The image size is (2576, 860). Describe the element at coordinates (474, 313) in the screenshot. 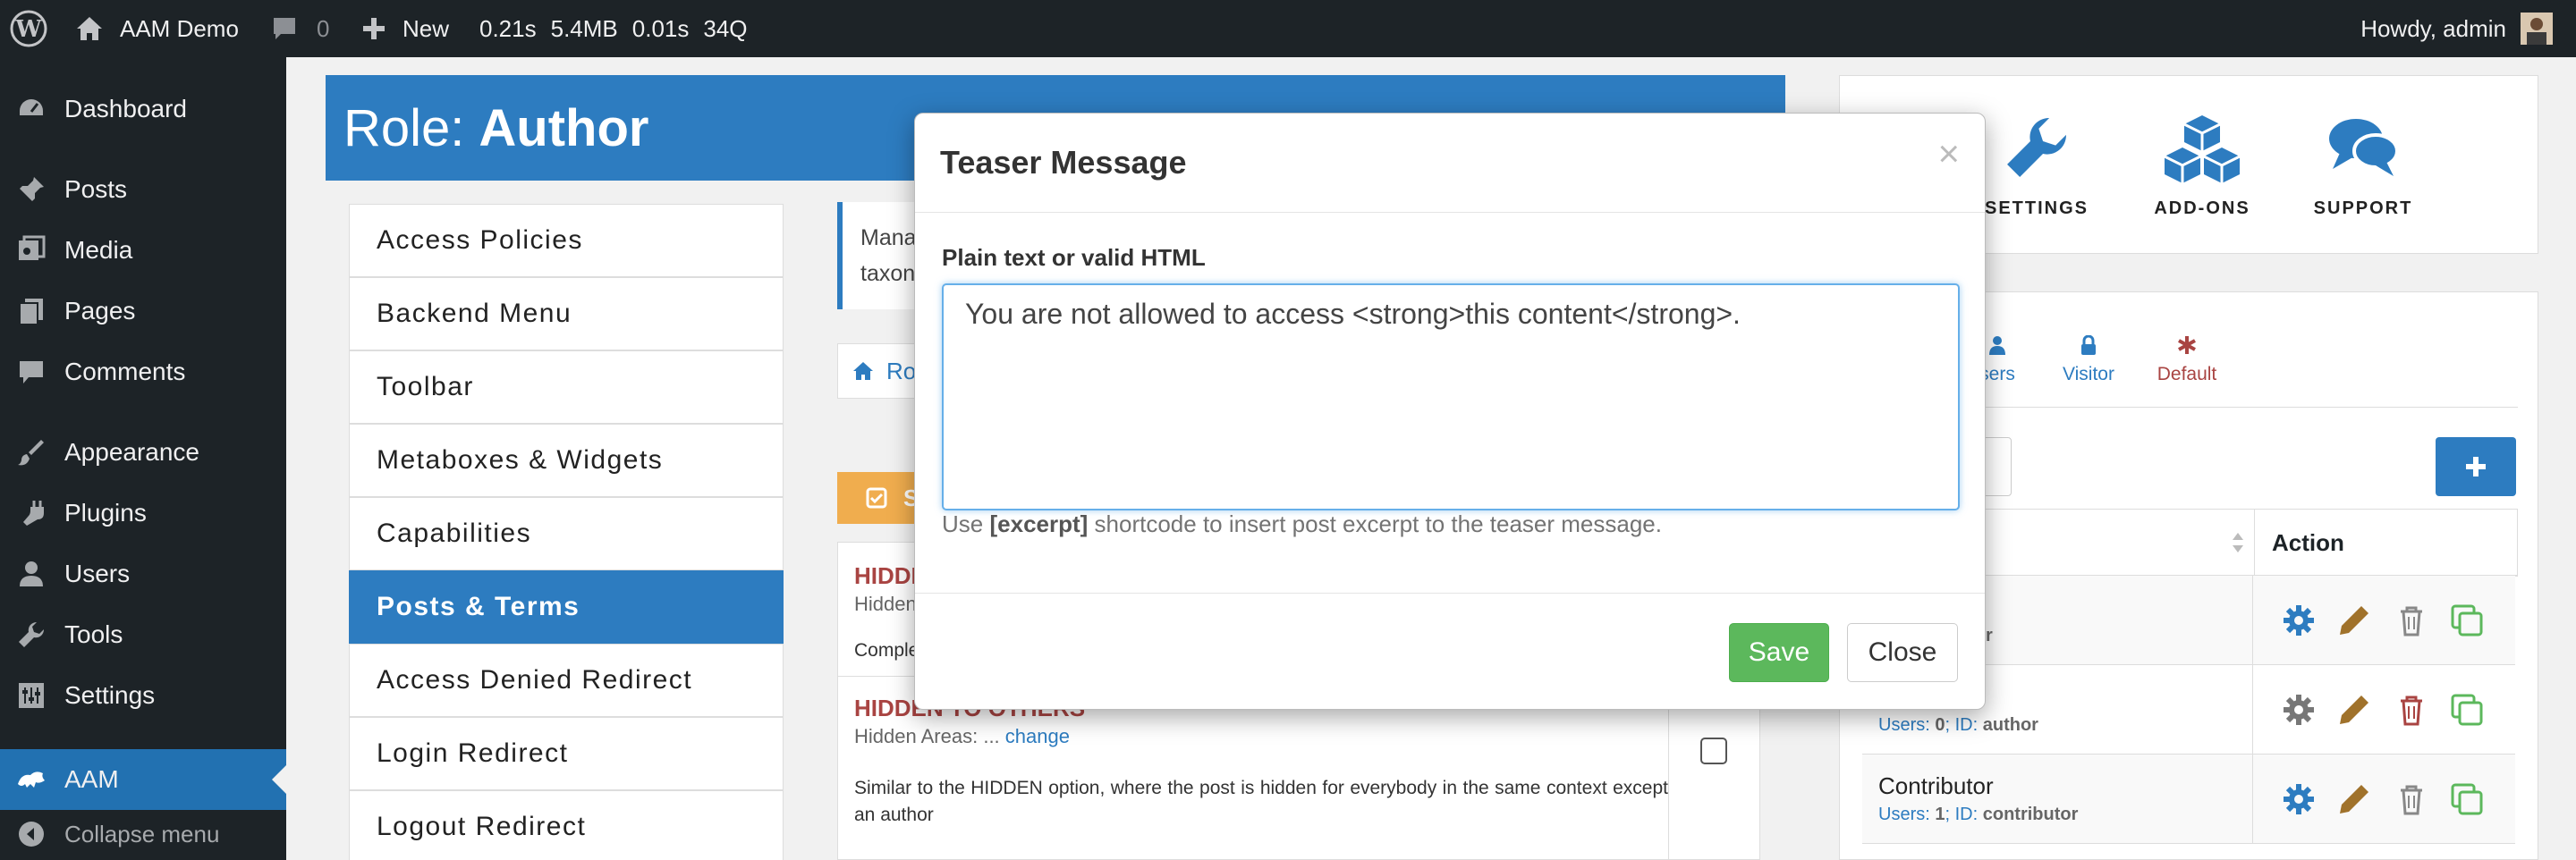

I see `tab-label: Backend Menu` at that location.